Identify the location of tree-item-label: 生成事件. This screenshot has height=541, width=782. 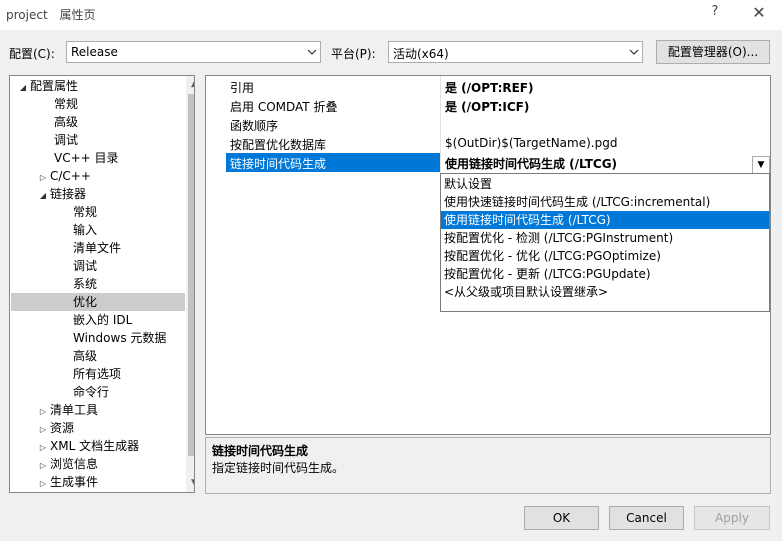
(74, 482).